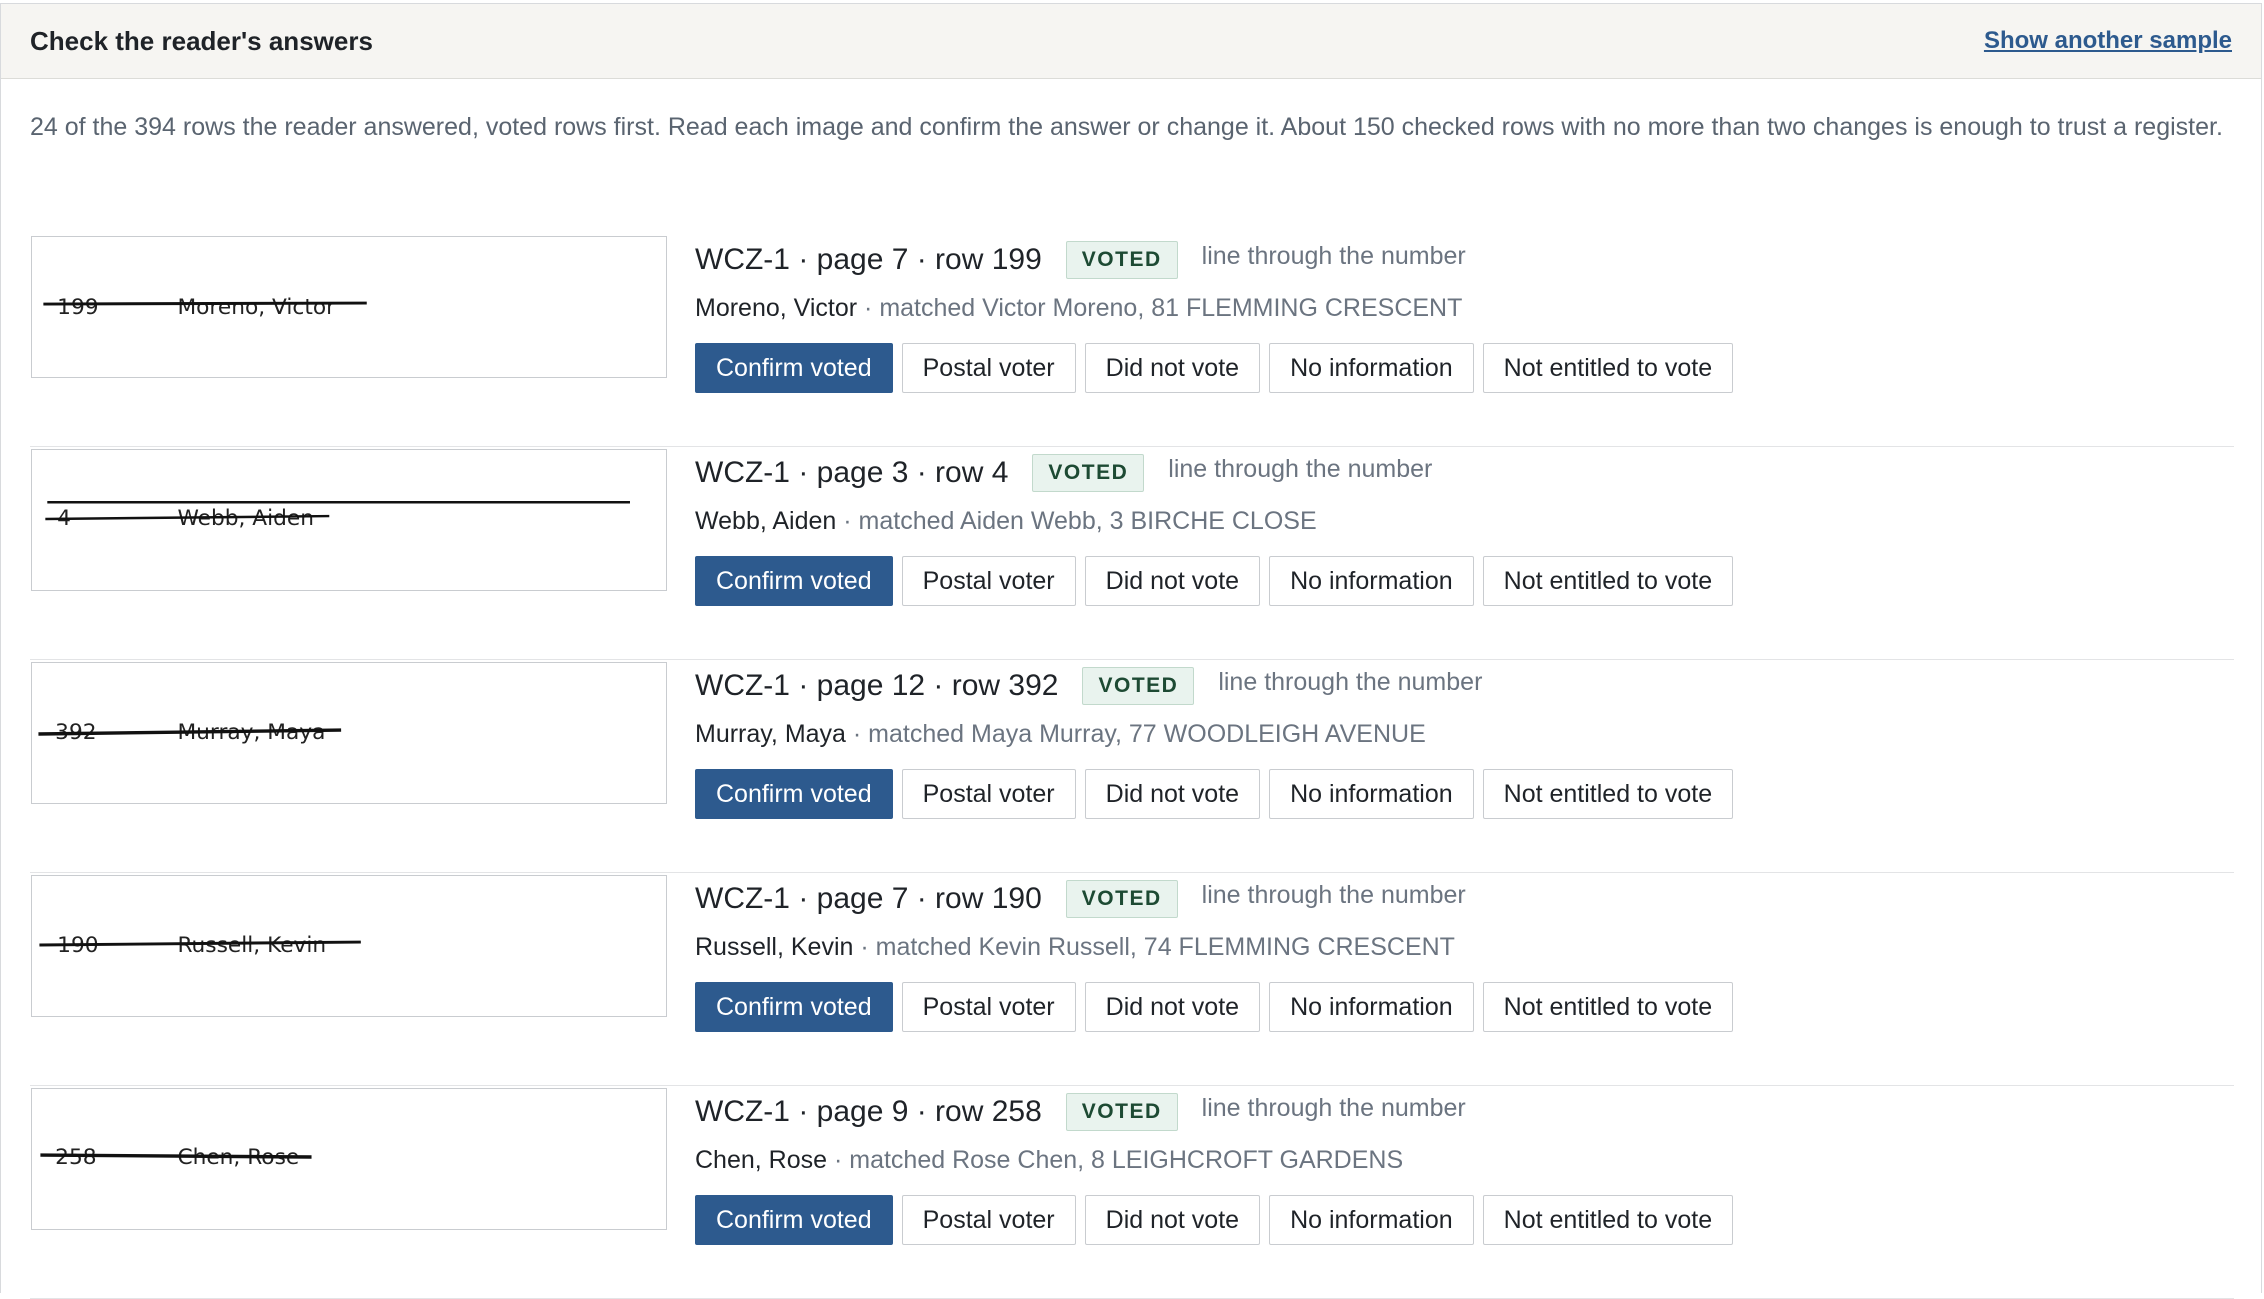 This screenshot has height=1299, width=2264. Describe the element at coordinates (868, 898) in the screenshot. I see `row-reference: WCZ-1 · page 7 · row 190` at that location.